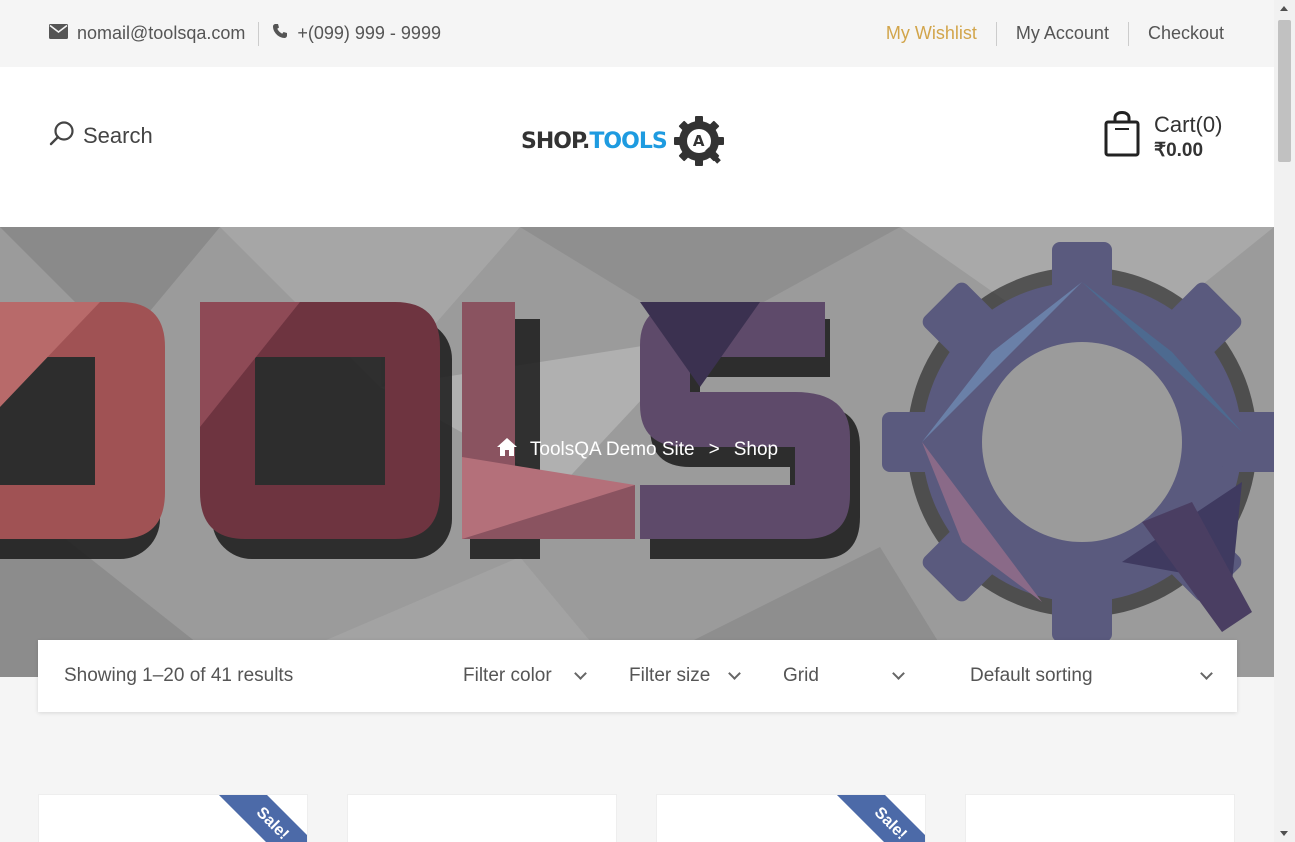 The width and height of the screenshot is (1295, 842). What do you see at coordinates (118, 135) in the screenshot?
I see `search-label: Search` at bounding box center [118, 135].